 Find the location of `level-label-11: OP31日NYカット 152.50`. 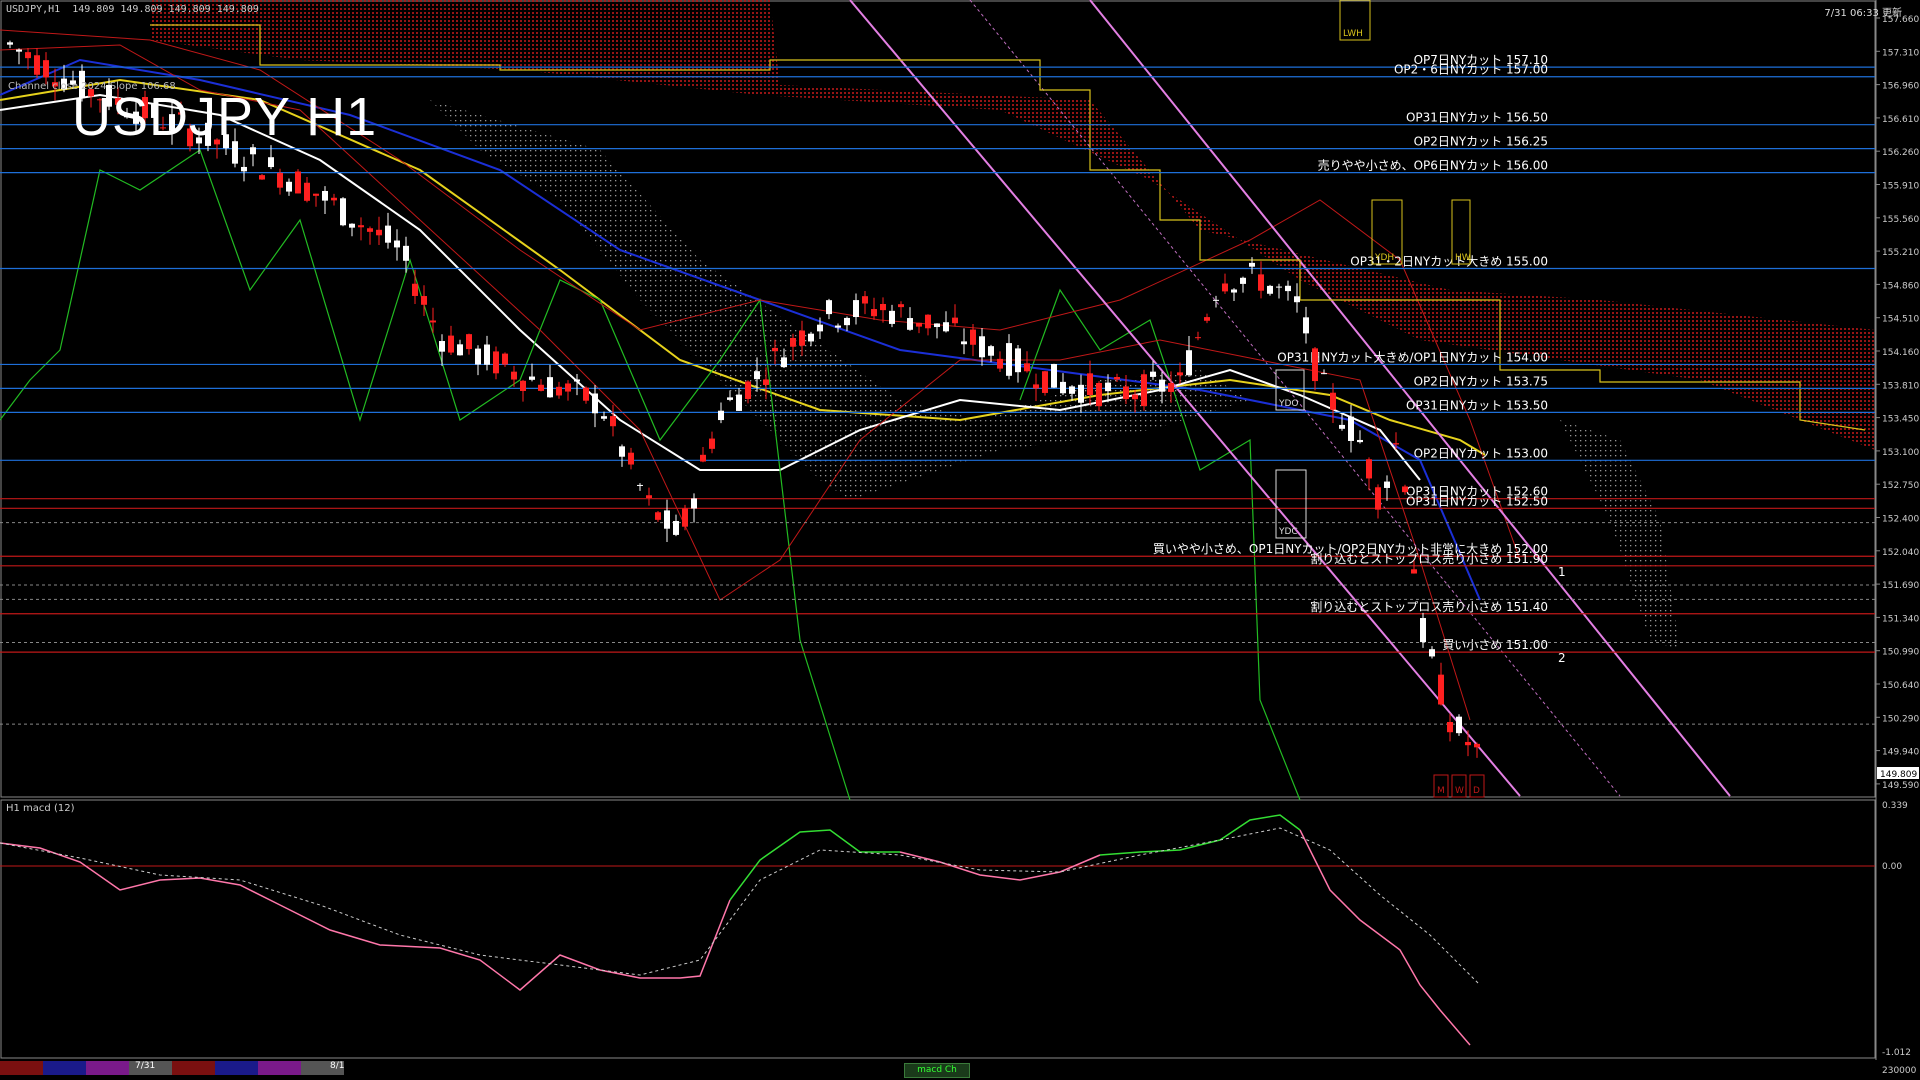

level-label-11: OP31日NYカット 152.50 is located at coordinates (1477, 501).